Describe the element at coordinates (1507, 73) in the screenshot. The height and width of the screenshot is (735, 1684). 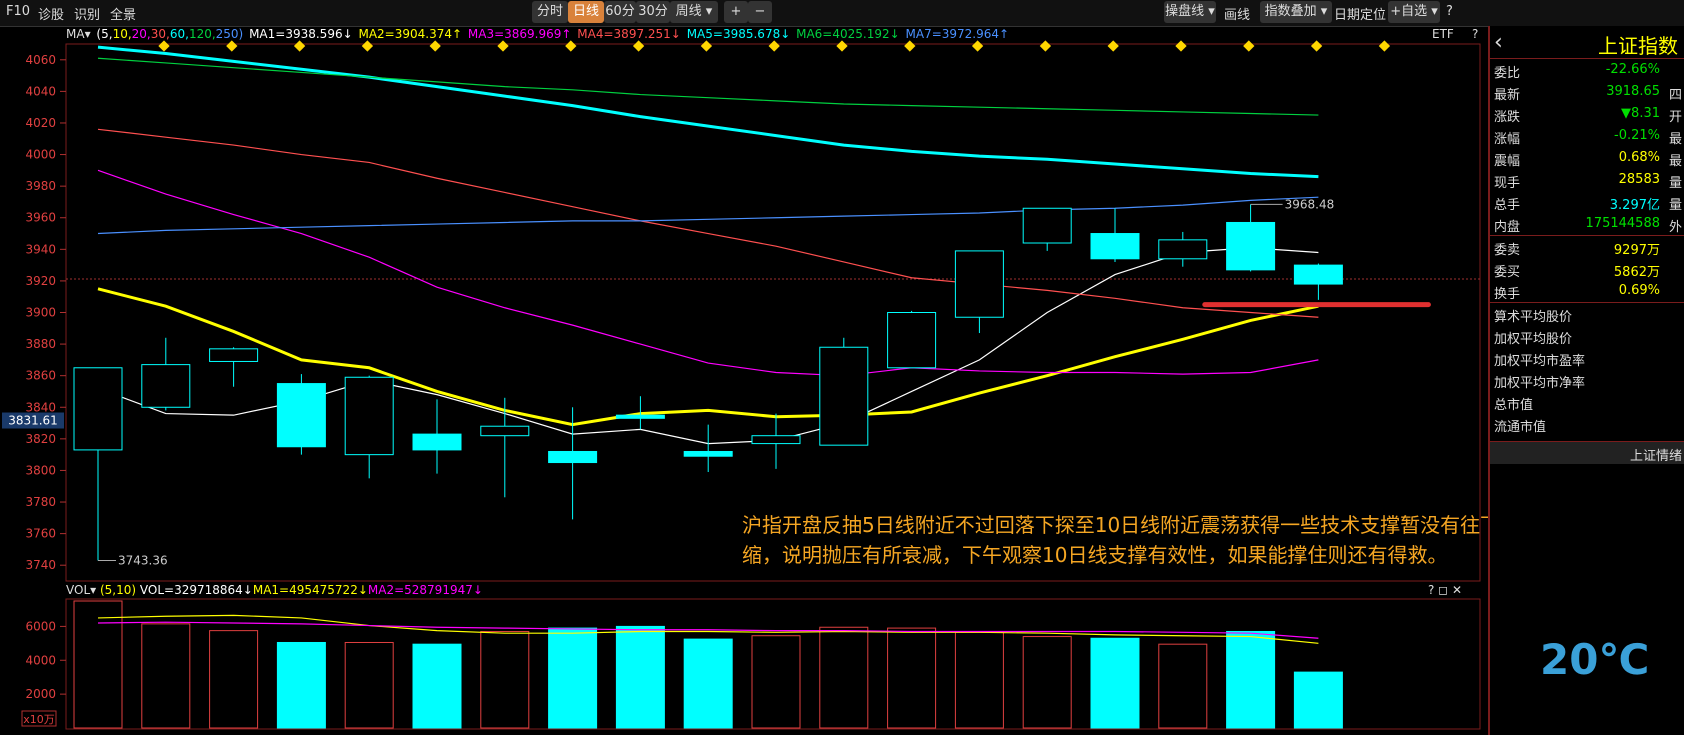
I see `quote-label: 委比` at that location.